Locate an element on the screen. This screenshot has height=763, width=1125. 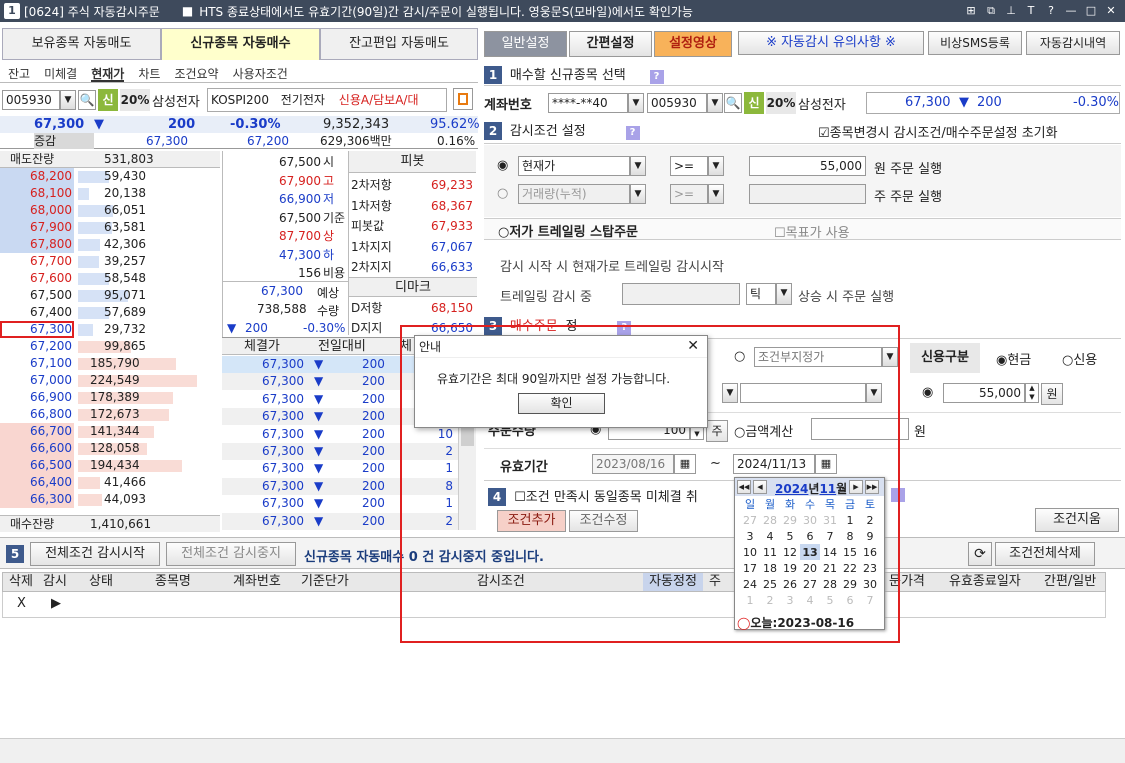
row-watch-play-icon: ▶ is located at coordinates (56, 604).